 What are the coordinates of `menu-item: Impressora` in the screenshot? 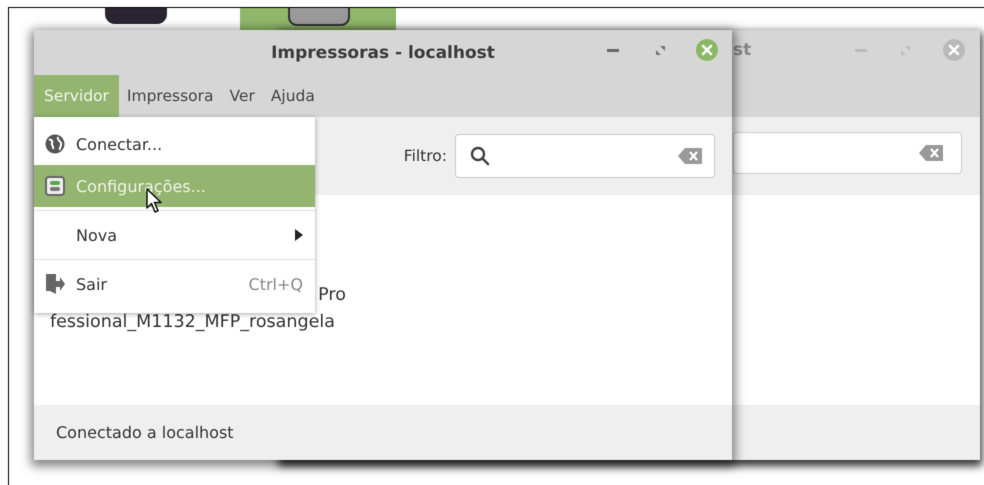 It's located at (170, 96).